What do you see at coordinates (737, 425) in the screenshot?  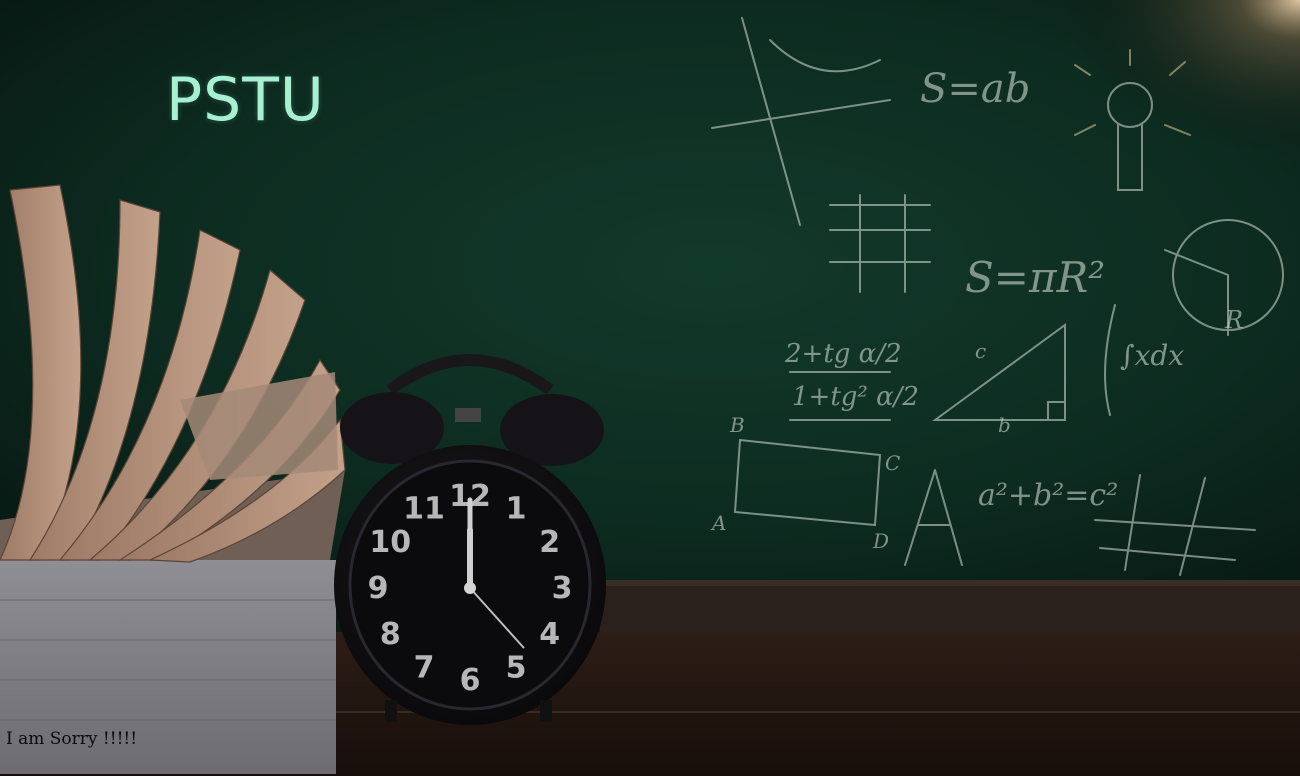 I see `chalk-label: B` at bounding box center [737, 425].